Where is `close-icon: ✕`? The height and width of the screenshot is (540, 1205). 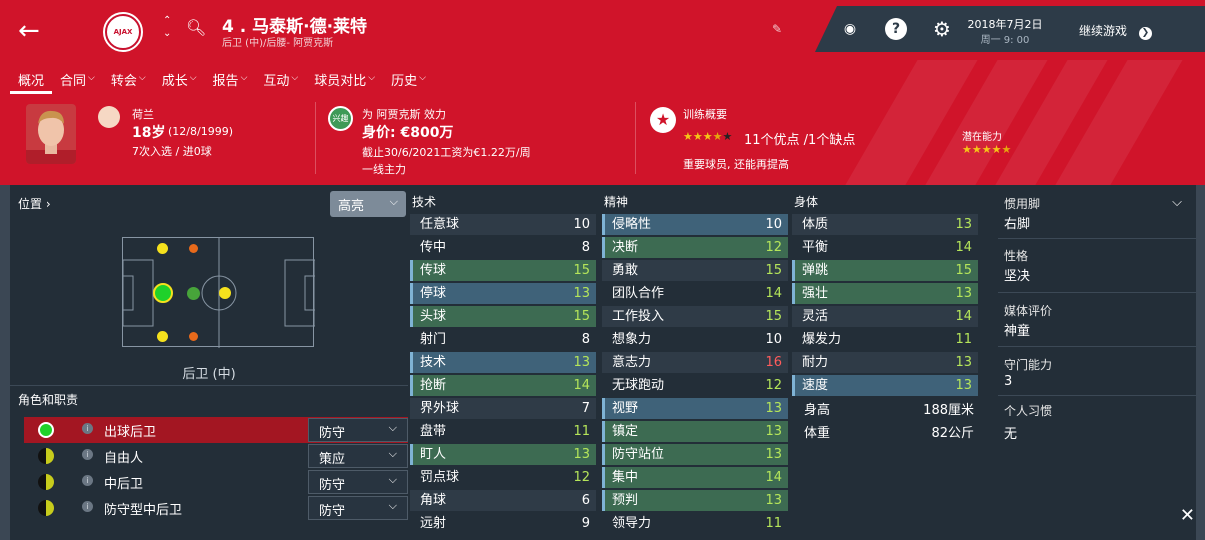 close-icon: ✕ is located at coordinates (1187, 515).